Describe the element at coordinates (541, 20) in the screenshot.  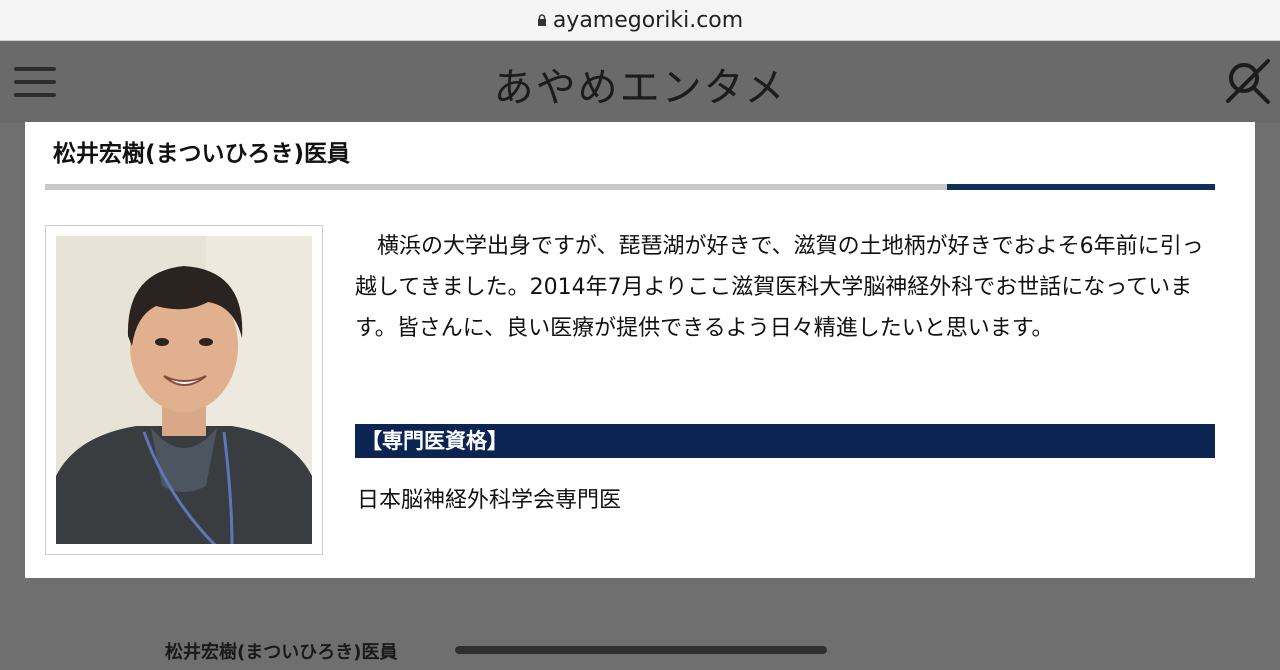
I see `lock-icon` at that location.